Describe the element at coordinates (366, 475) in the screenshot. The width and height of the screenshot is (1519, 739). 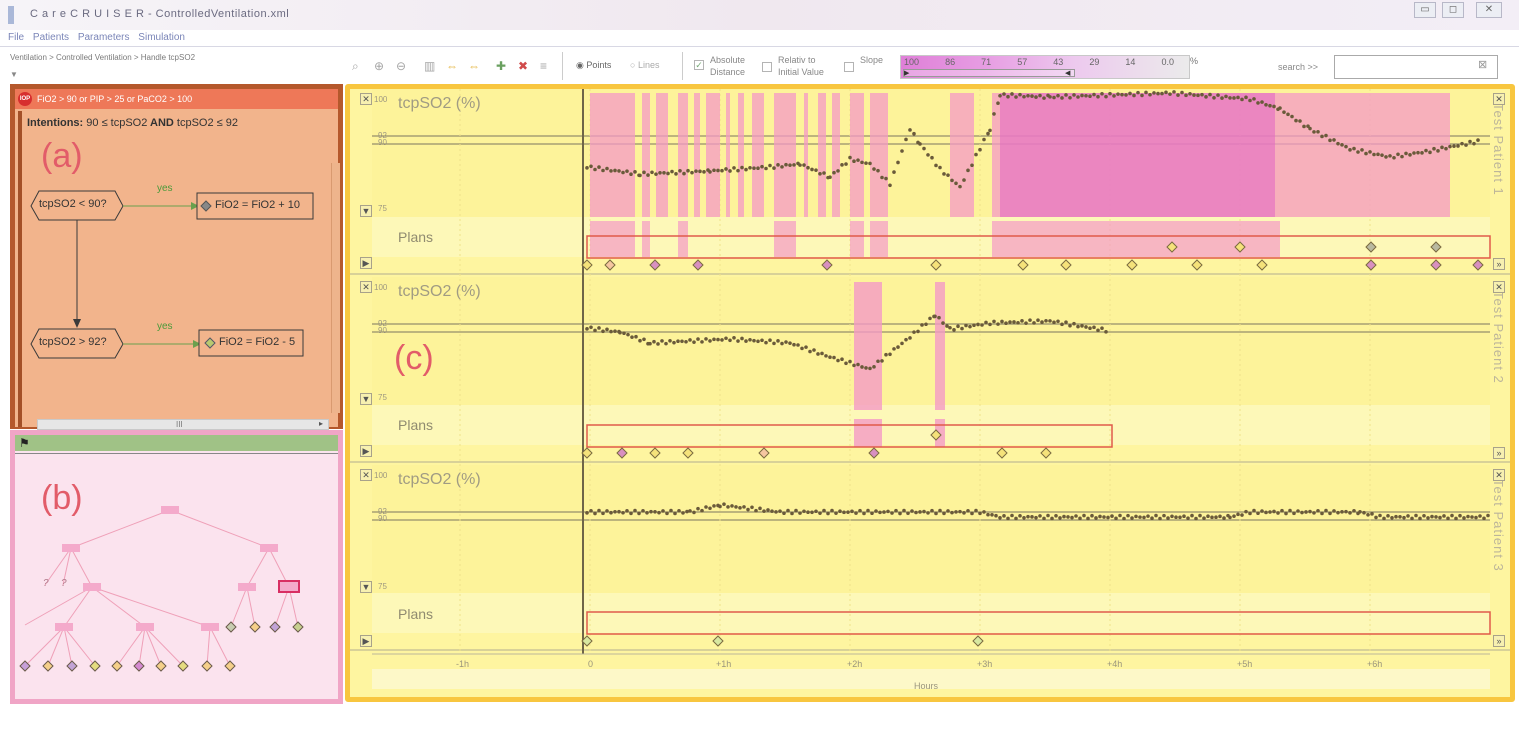
I see `lane3-close-button: ✕` at that location.